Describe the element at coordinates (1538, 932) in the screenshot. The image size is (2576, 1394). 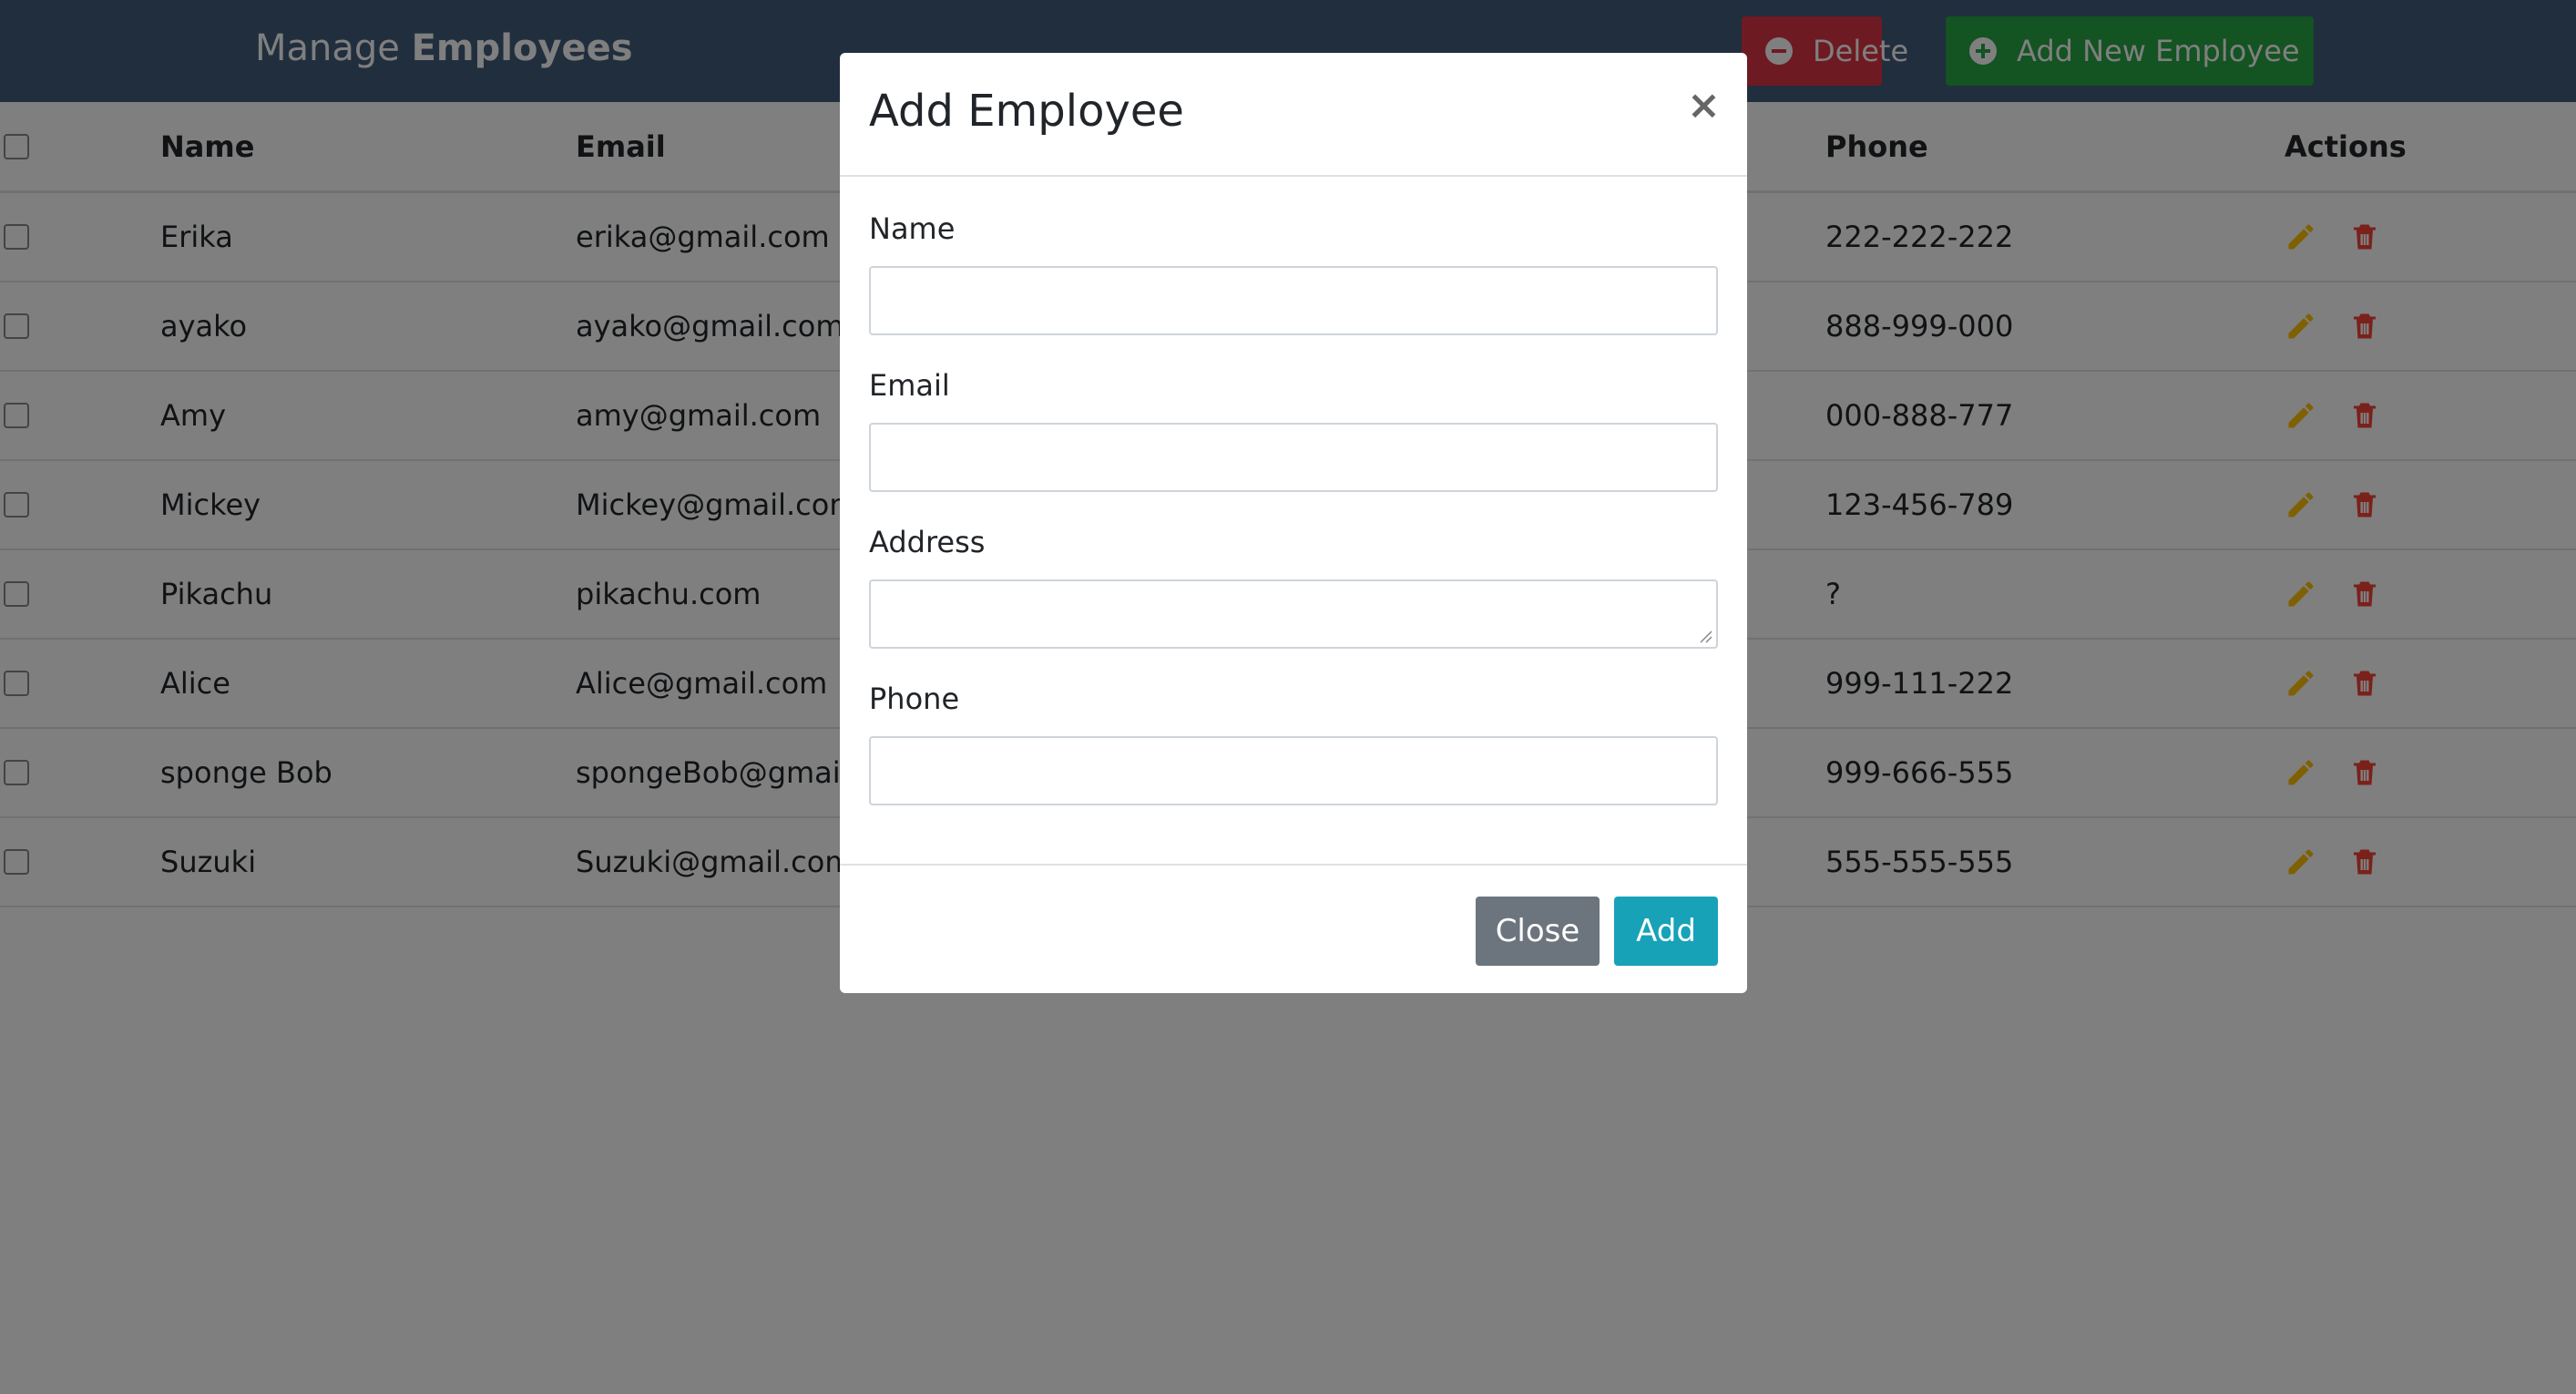
I see `close-button: Close` at that location.